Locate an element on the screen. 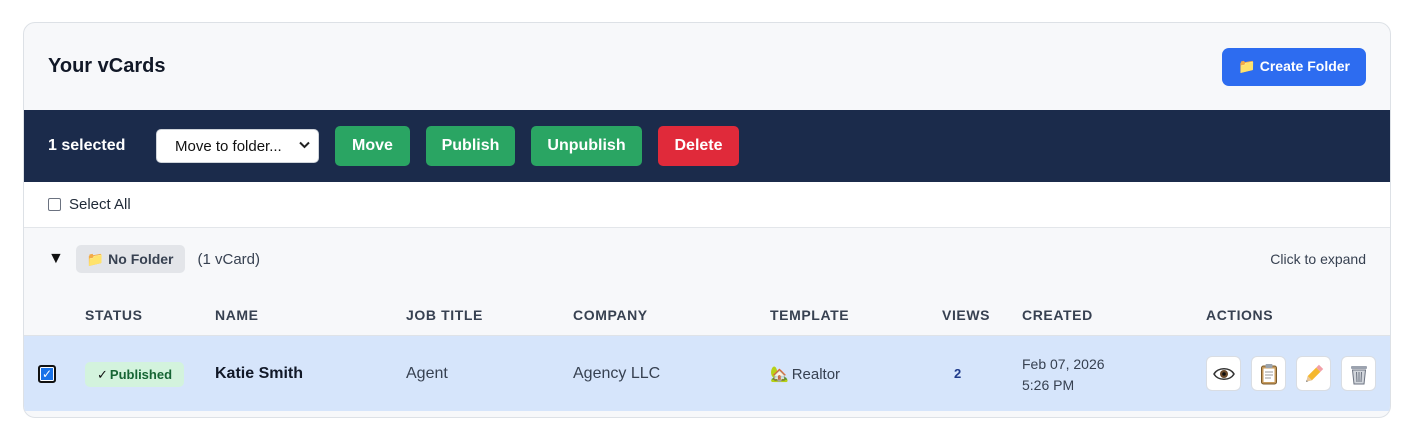 This screenshot has height=446, width=1413. clipboard-icon is located at coordinates (1268, 373).